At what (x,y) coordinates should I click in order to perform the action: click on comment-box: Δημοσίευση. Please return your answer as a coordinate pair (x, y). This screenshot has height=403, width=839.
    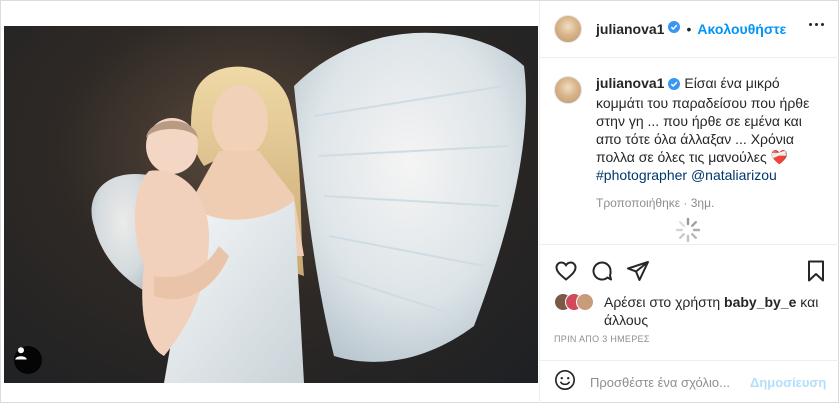
    Looking at the image, I should click on (689, 381).